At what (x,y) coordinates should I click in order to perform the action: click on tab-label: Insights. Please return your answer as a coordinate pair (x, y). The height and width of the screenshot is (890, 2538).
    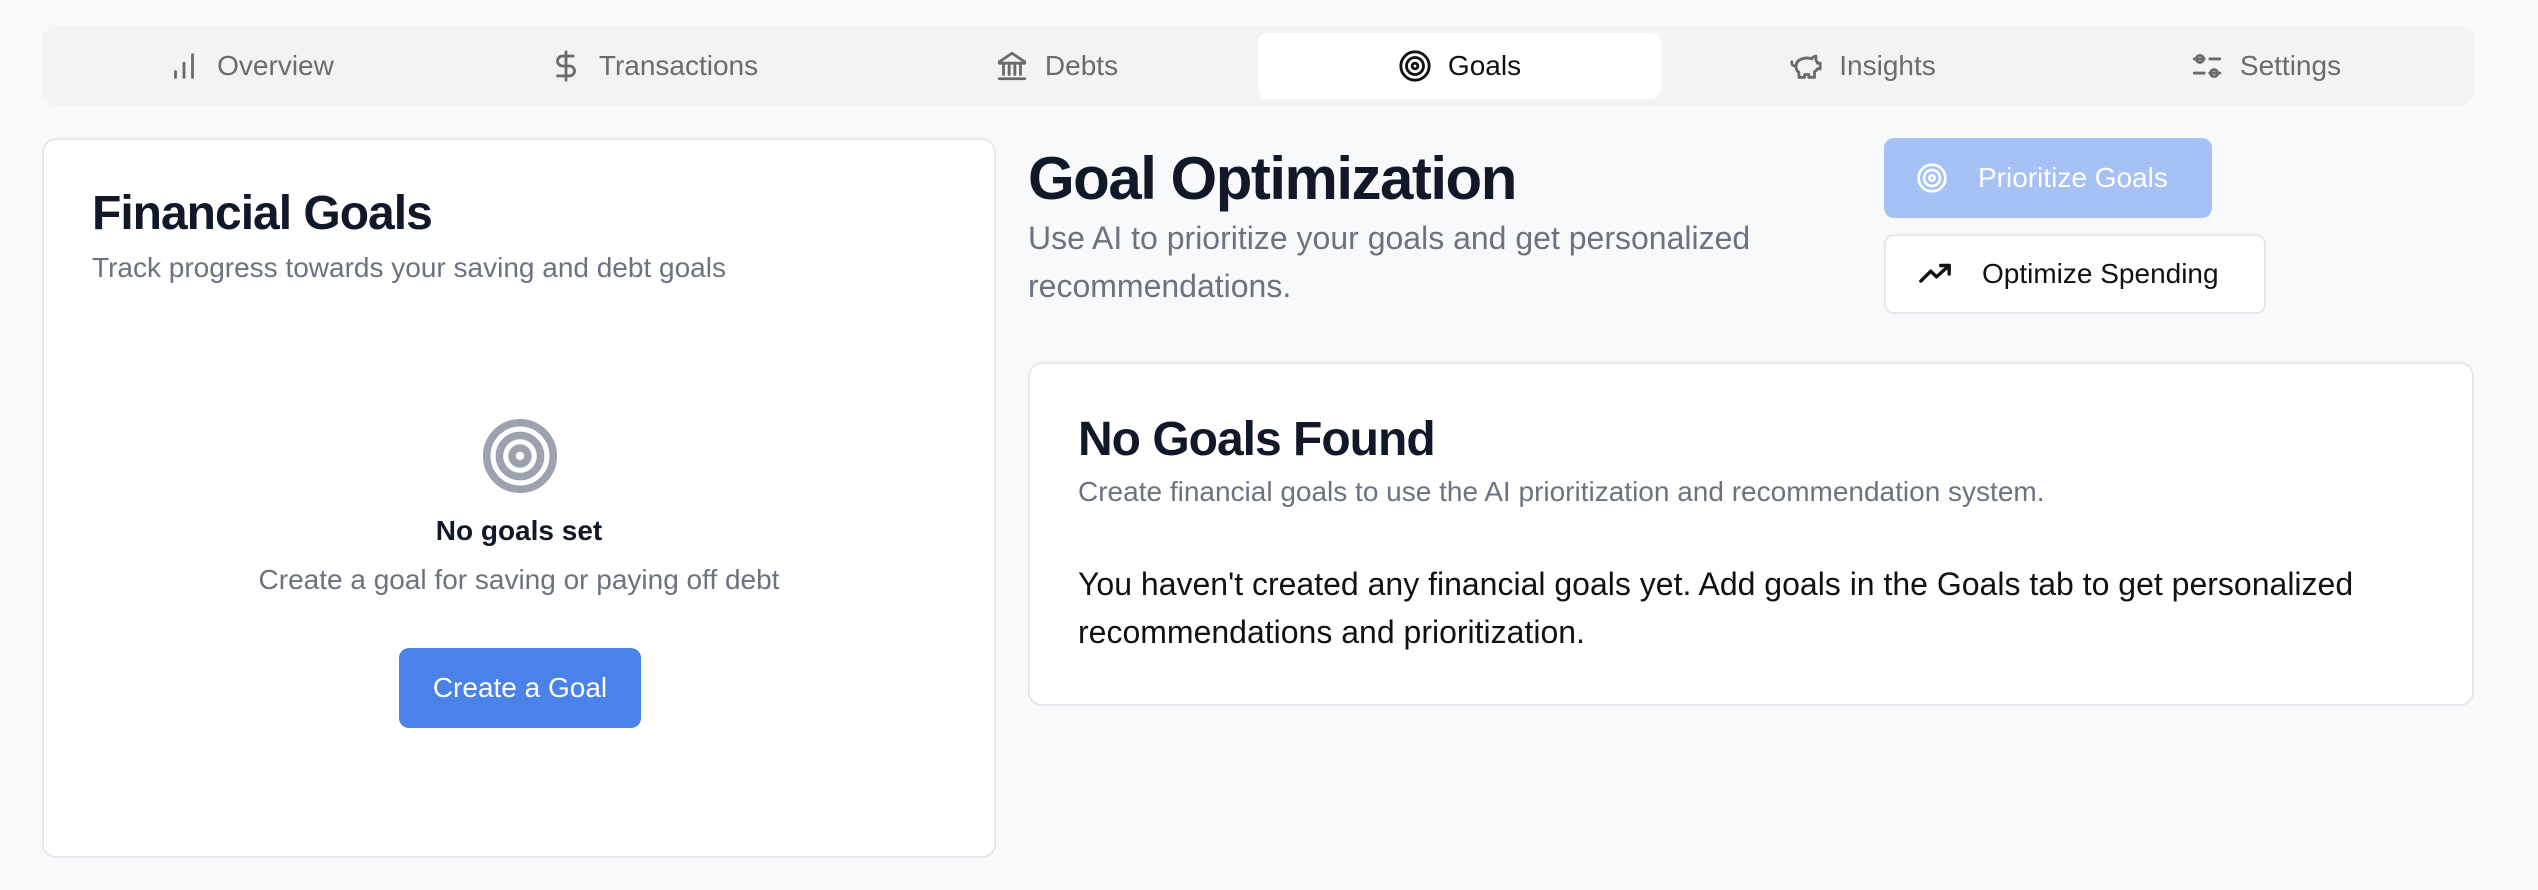
    Looking at the image, I should click on (1887, 65).